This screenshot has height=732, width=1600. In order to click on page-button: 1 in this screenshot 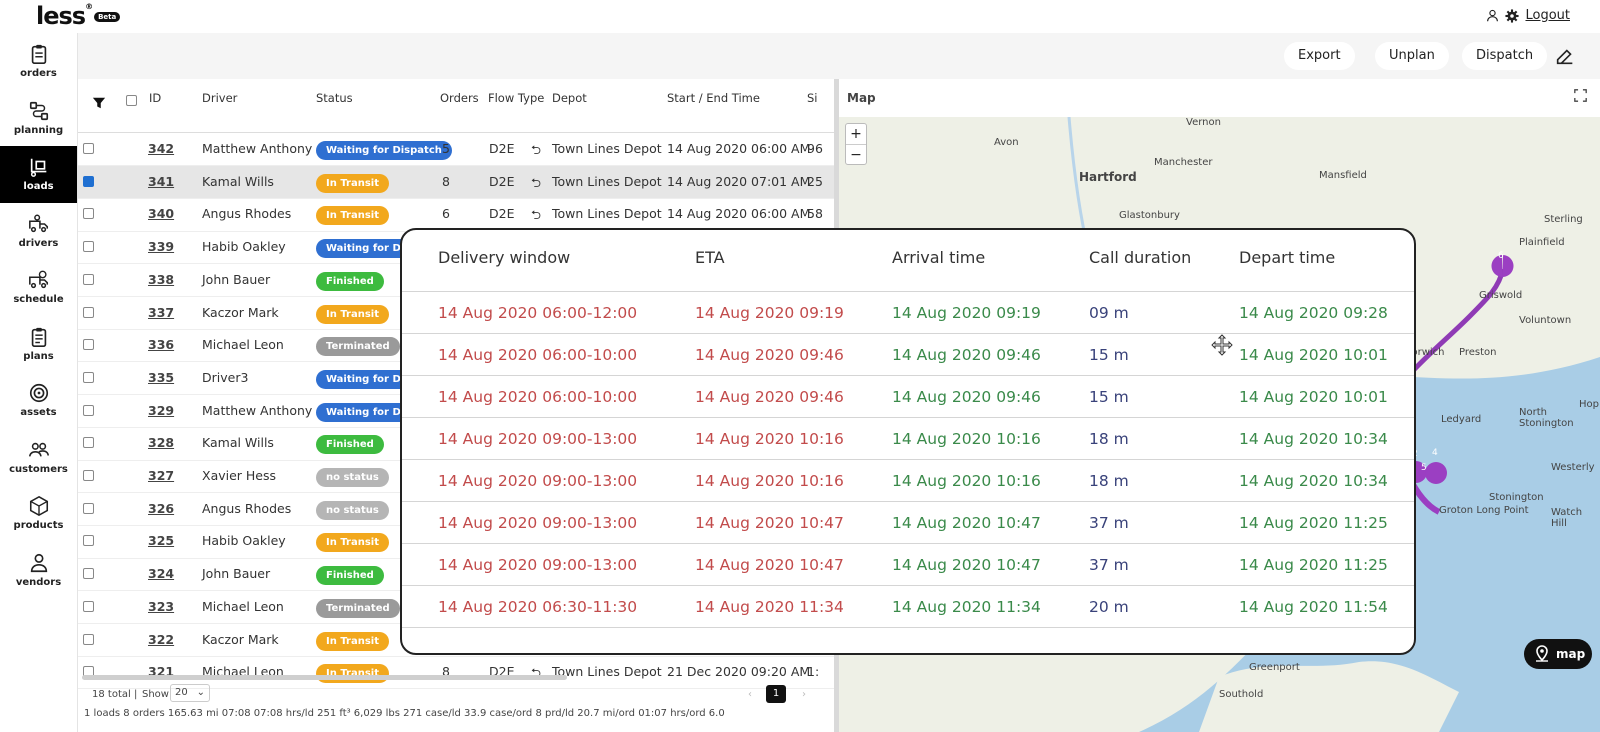, I will do `click(776, 694)`.